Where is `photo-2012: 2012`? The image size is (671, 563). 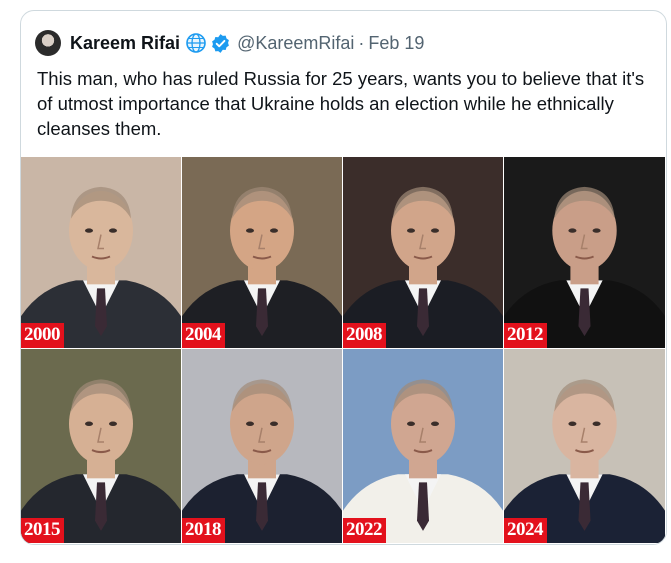
photo-2012: 2012 is located at coordinates (585, 253).